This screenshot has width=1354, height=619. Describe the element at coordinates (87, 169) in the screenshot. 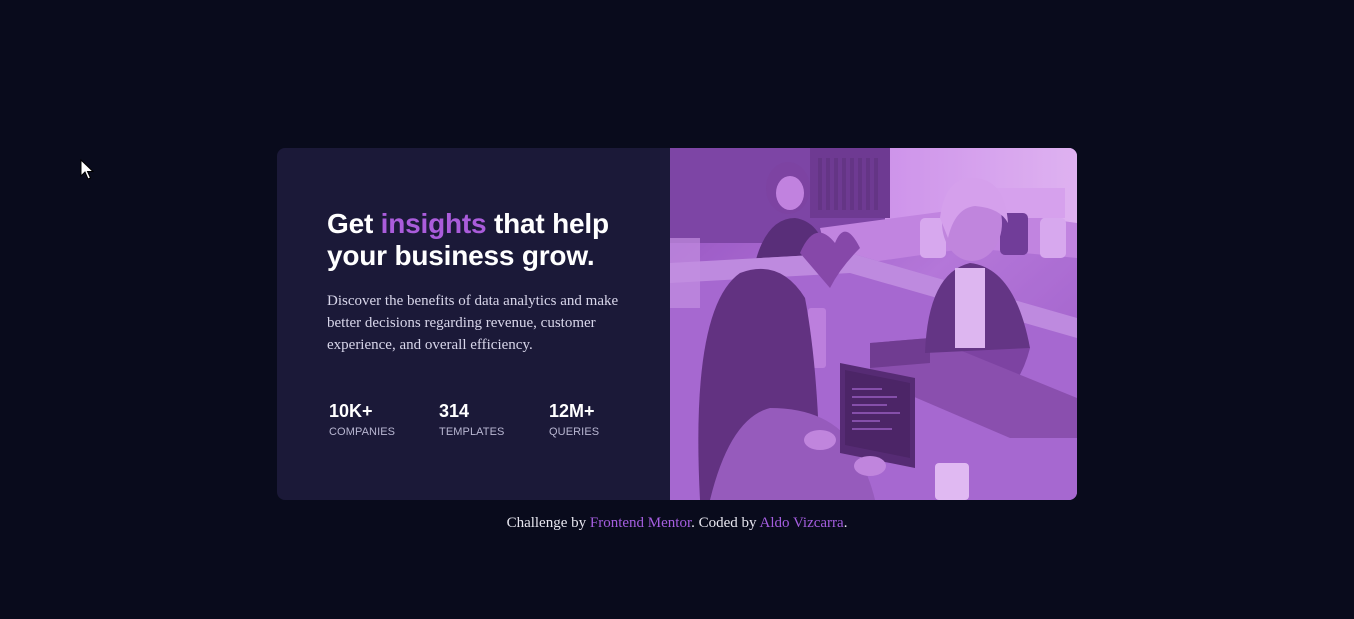

I see `mouse-pointer-icon` at that location.